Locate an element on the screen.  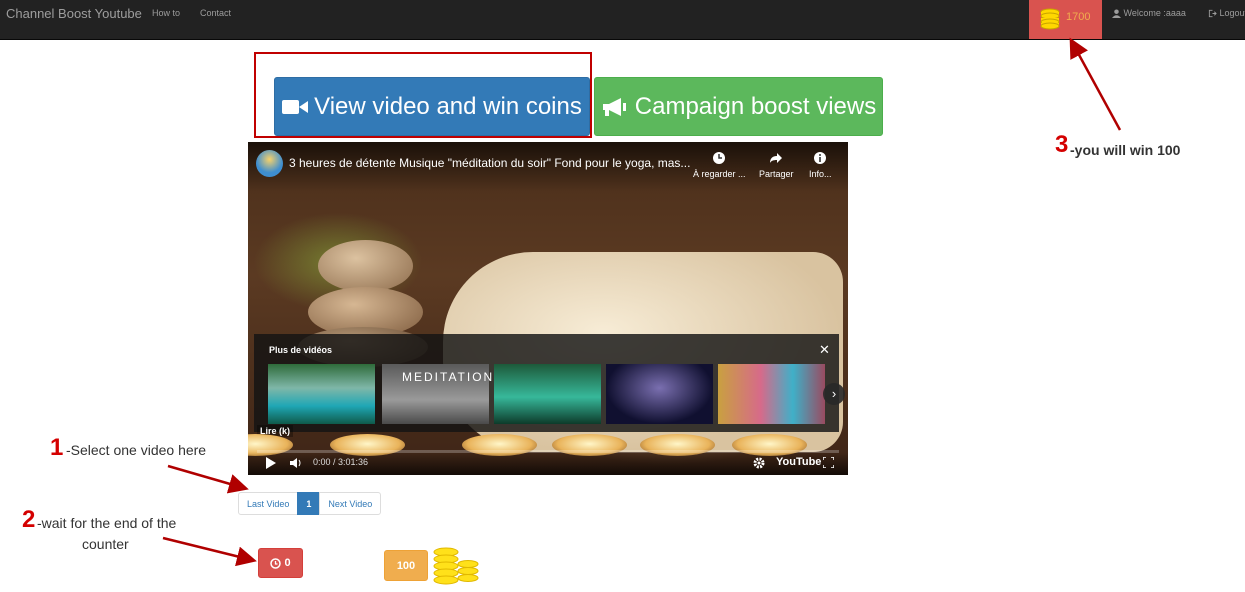
step2-text-line2: counter is located at coordinates (105, 544).